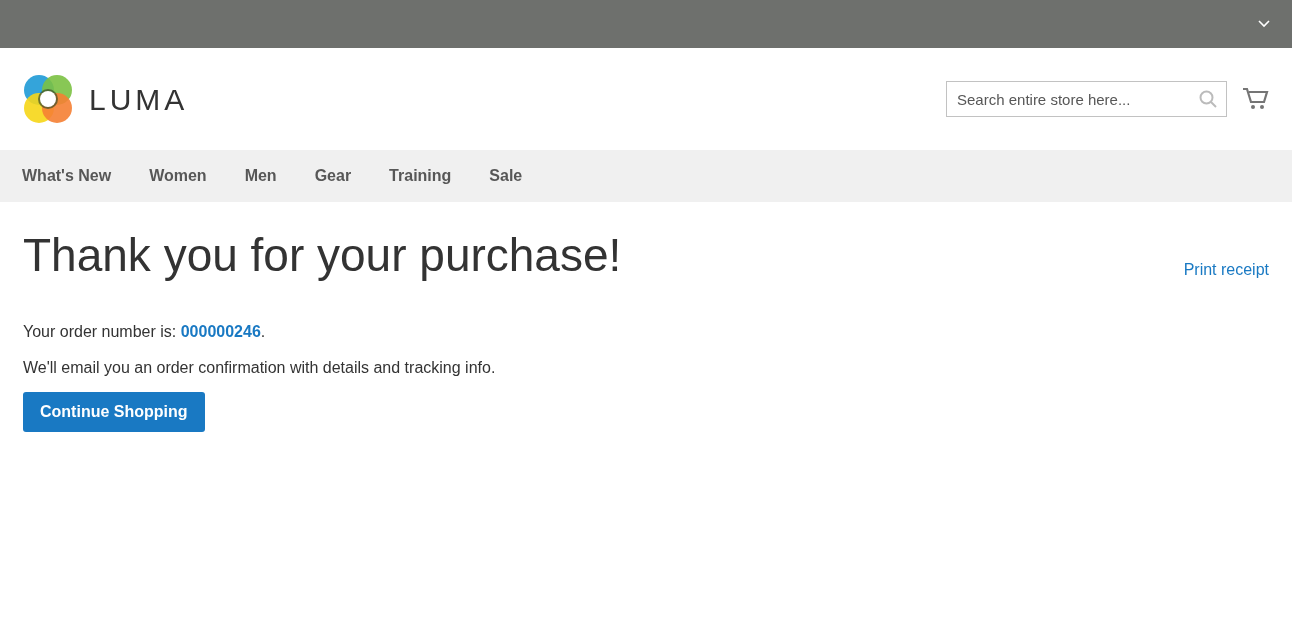 This screenshot has height=623, width=1292. Describe the element at coordinates (322, 255) in the screenshot. I see `page-title: Thank you for your purchase!` at that location.